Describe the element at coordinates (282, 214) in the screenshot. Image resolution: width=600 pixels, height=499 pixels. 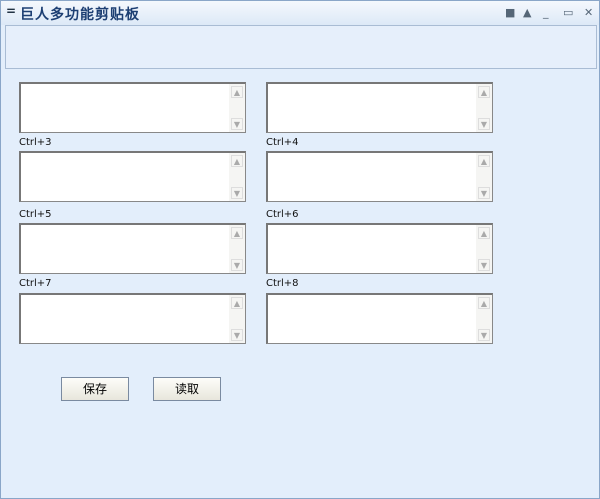
I see `label-ctrl6: Ctrl+6` at that location.